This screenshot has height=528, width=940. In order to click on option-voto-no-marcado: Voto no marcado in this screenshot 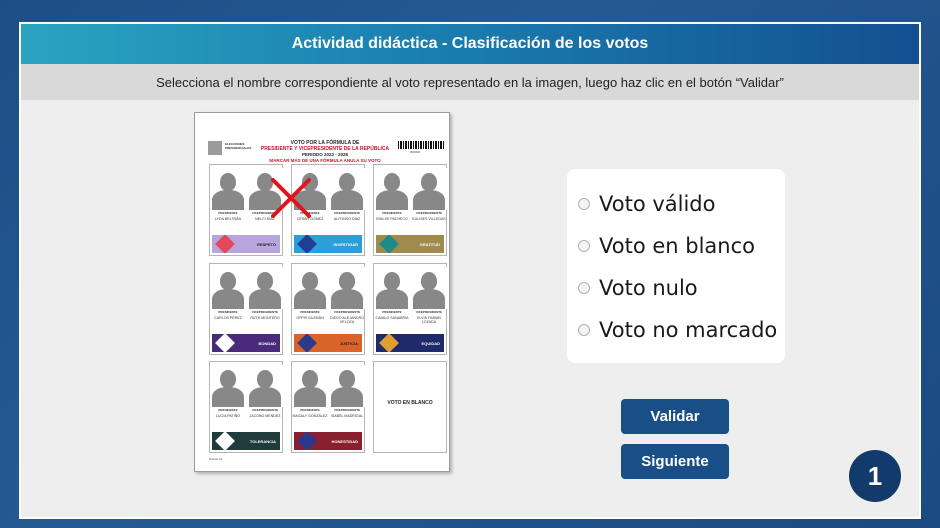, I will do `click(676, 330)`.